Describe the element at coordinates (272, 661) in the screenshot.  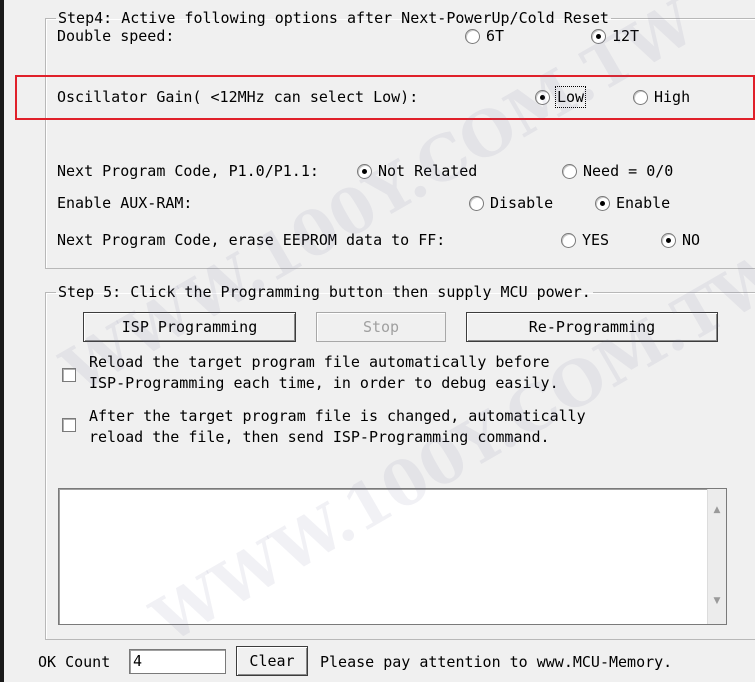
I see `clear-button: Clear` at that location.